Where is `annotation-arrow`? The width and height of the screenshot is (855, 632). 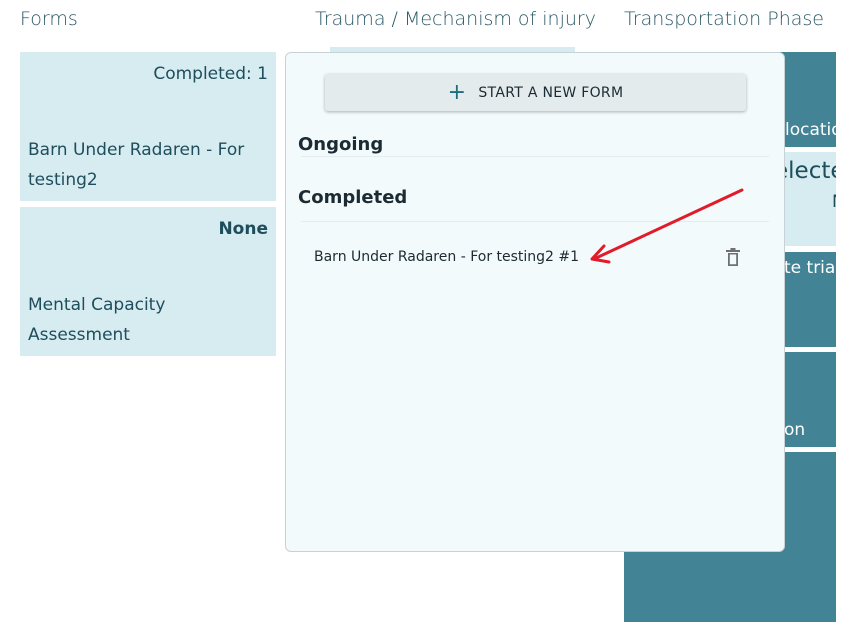
annotation-arrow is located at coordinates (667, 226).